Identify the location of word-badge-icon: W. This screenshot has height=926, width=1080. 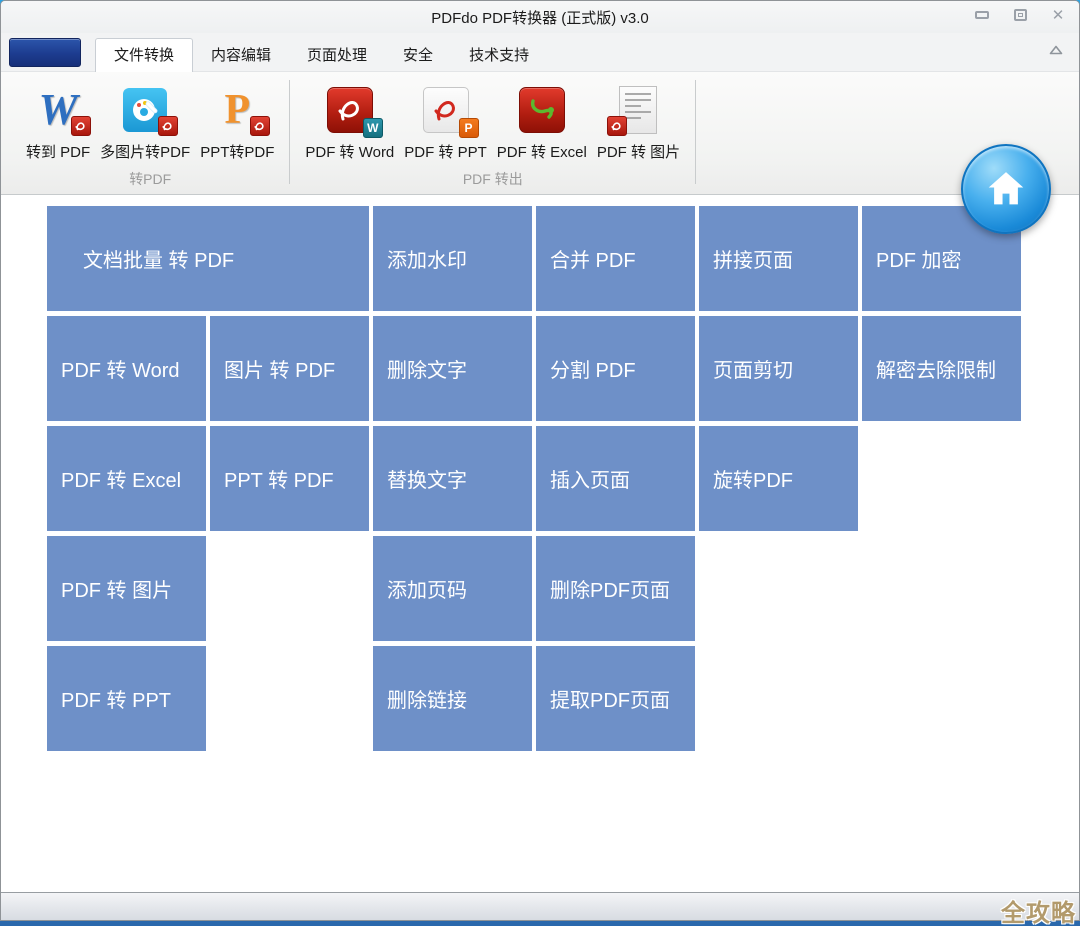
(372, 128).